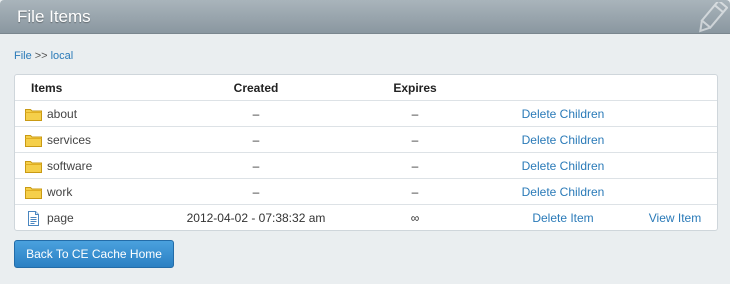 This screenshot has height=284, width=730. What do you see at coordinates (69, 166) in the screenshot?
I see `item-name: software` at bounding box center [69, 166].